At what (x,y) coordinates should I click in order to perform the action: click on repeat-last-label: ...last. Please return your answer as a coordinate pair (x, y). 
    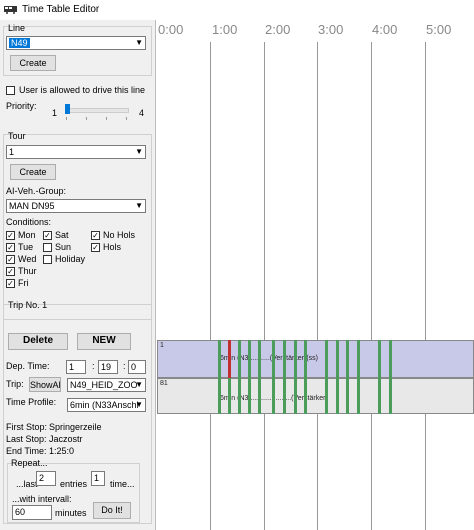
    Looking at the image, I should click on (27, 484).